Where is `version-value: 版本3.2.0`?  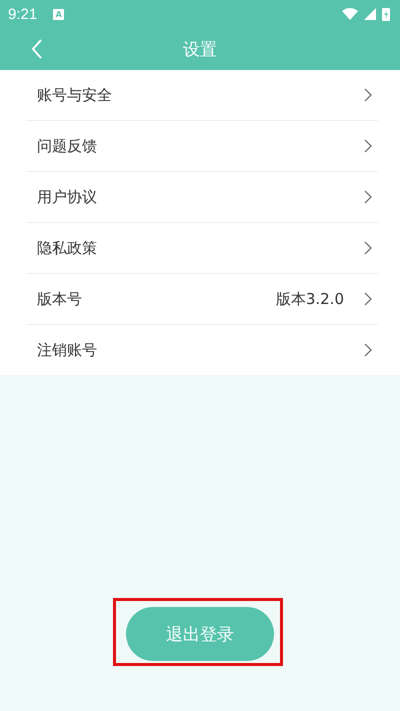
version-value: 版本3.2.0 is located at coordinates (310, 299).